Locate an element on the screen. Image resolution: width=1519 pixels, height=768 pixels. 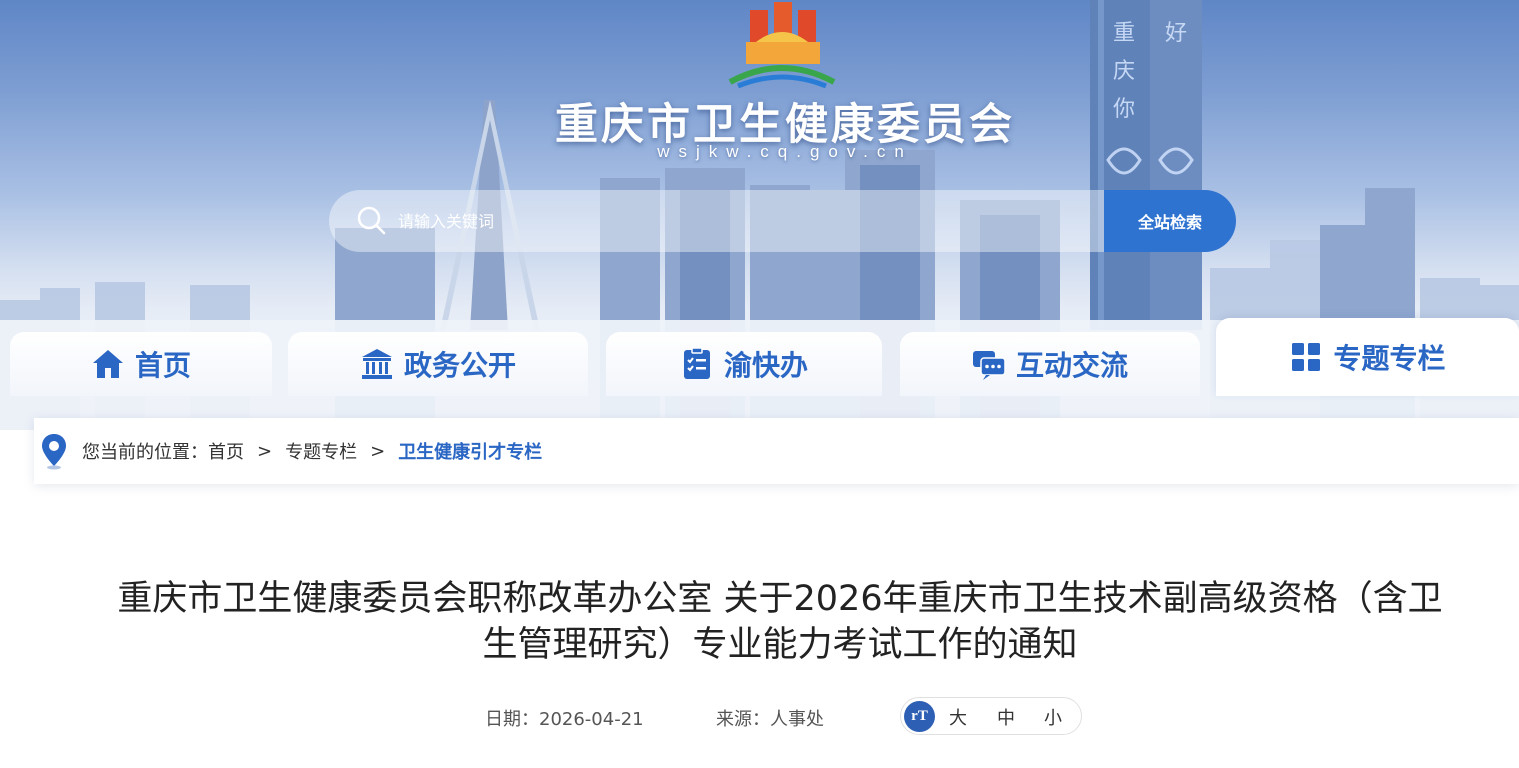
nav-tab-label: 互动交流 is located at coordinates (1071, 365).